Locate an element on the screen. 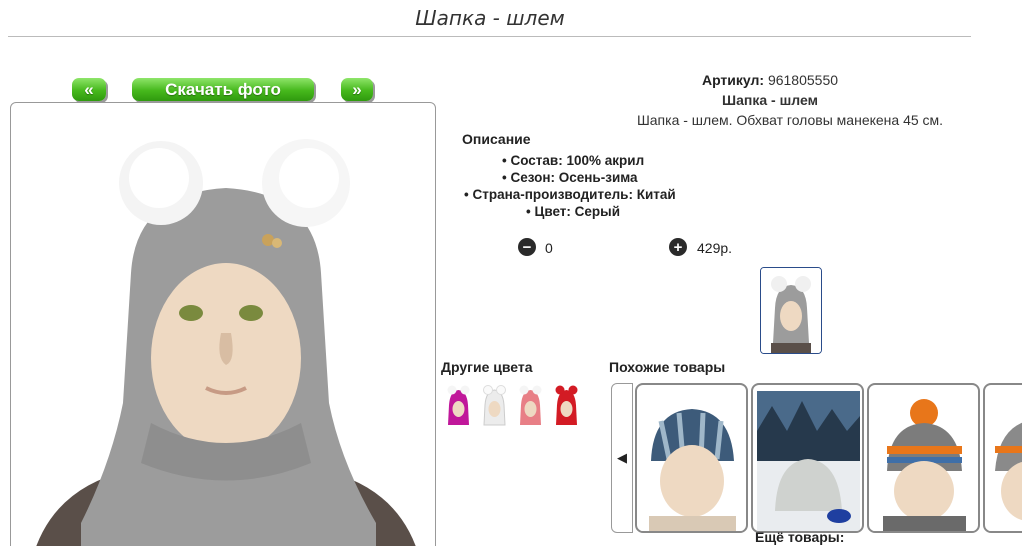  next-photo-button: » is located at coordinates (357, 89).